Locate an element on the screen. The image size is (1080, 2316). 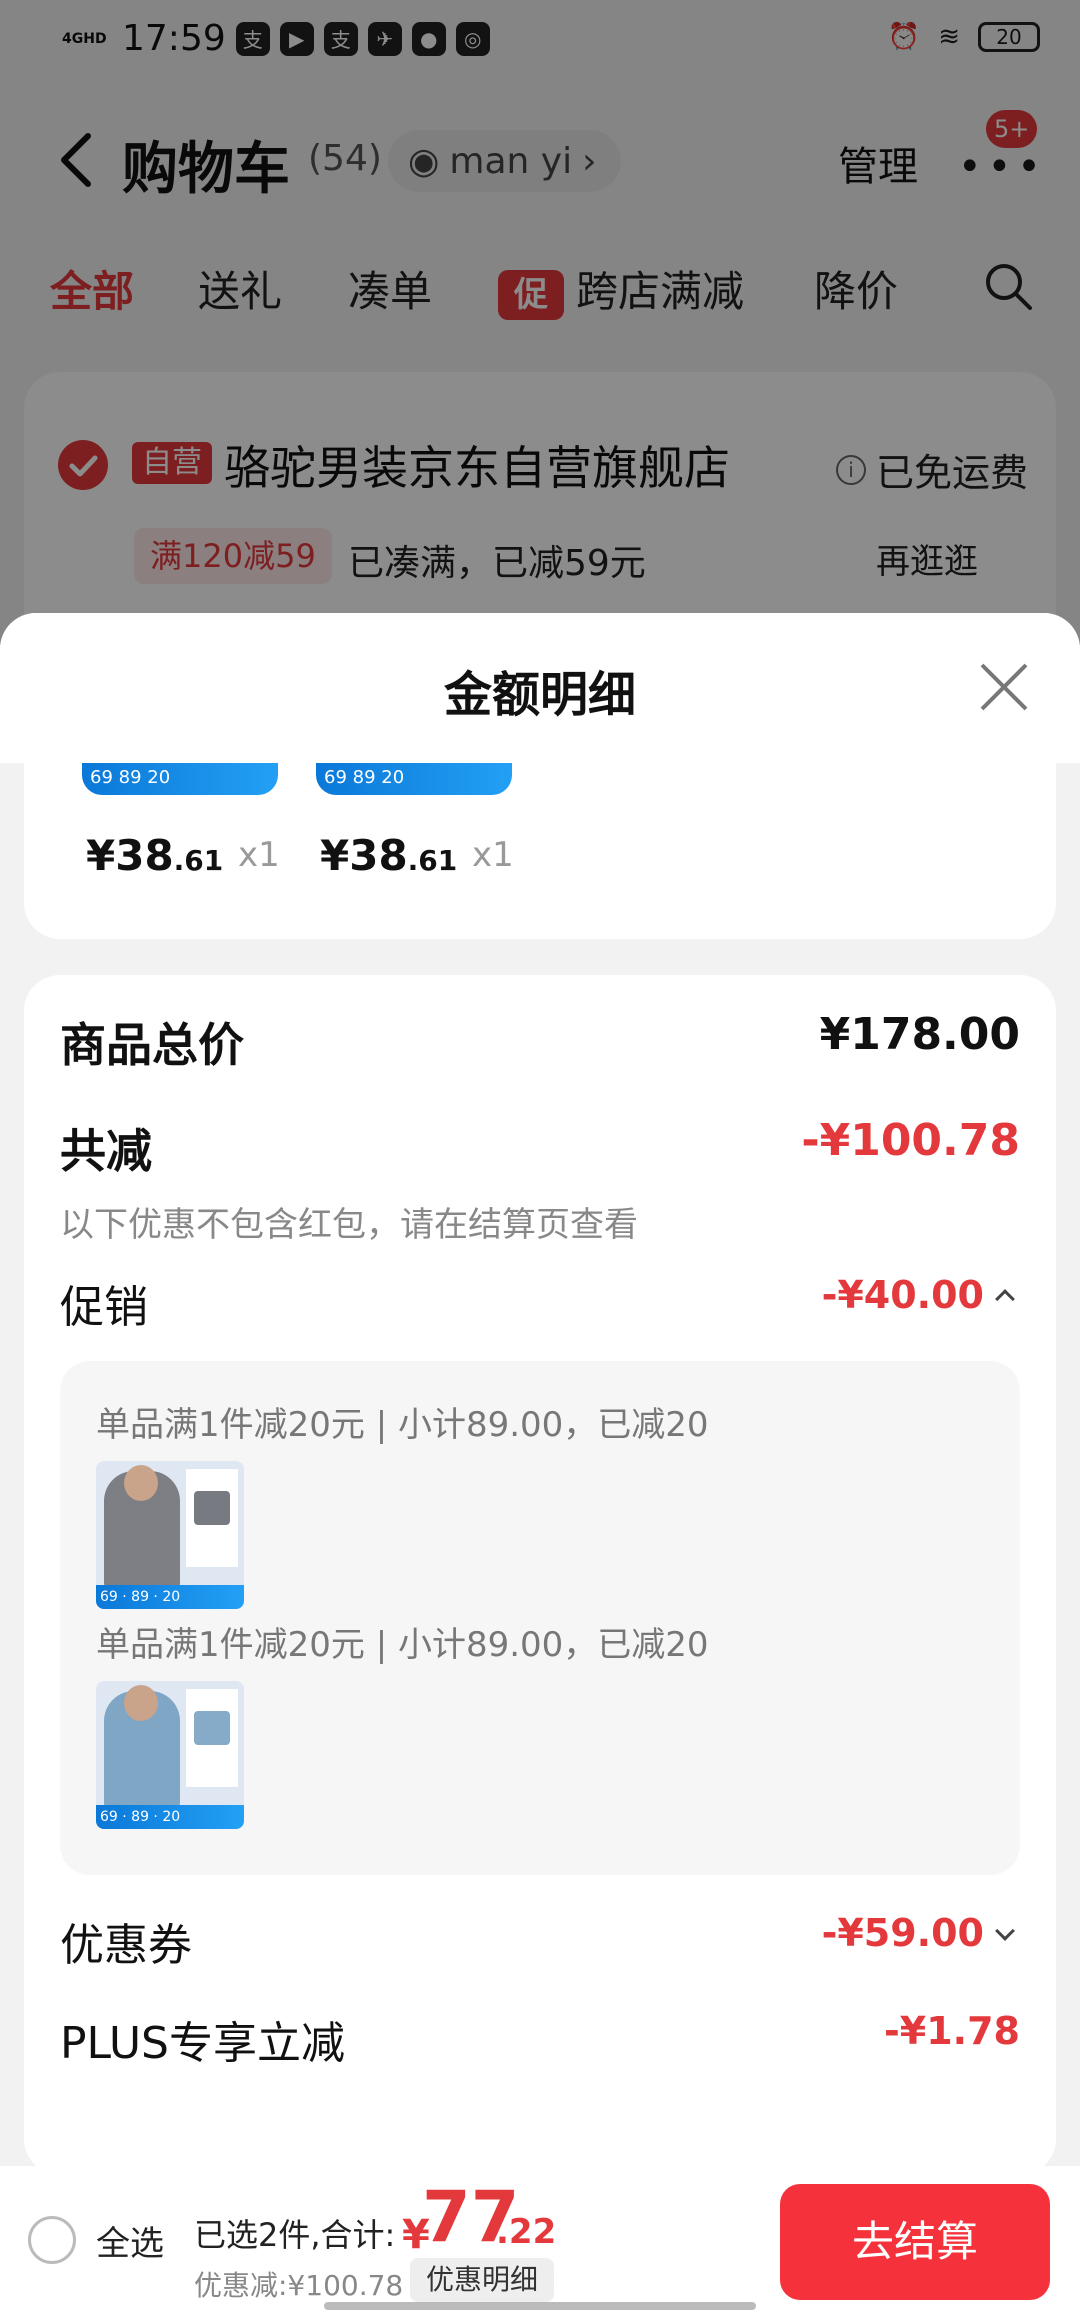
chevron-up-icon is located at coordinates (1005, 1299).